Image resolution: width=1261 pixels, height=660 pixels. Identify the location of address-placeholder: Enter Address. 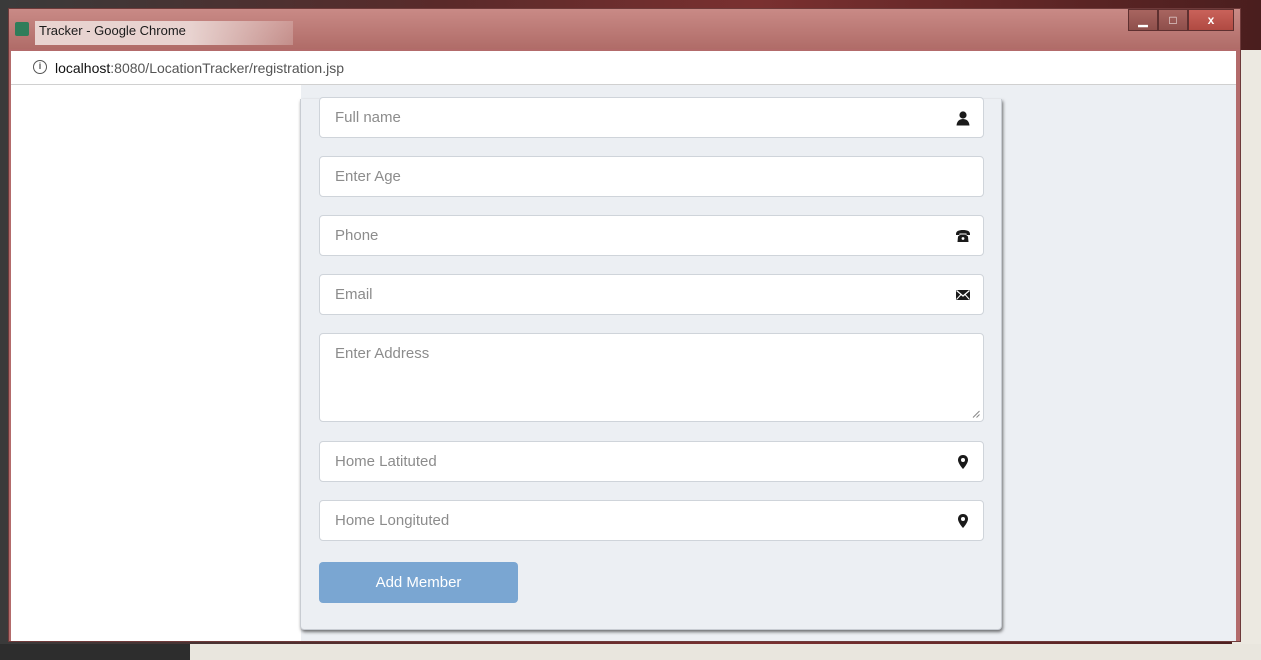
(382, 353).